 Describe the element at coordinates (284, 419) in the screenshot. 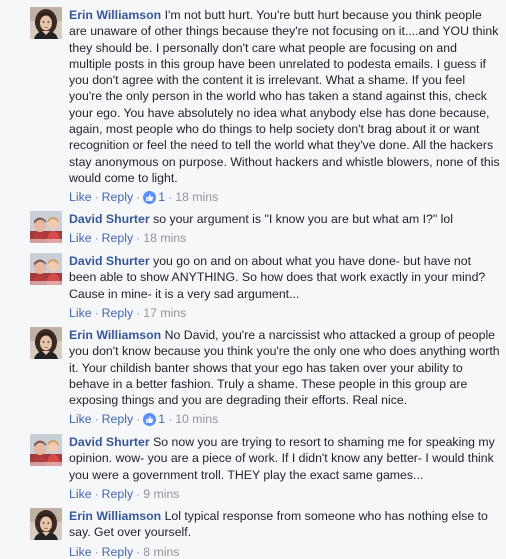

I see `comment-actions: Like · Reply · 1 · 10 mins` at that location.